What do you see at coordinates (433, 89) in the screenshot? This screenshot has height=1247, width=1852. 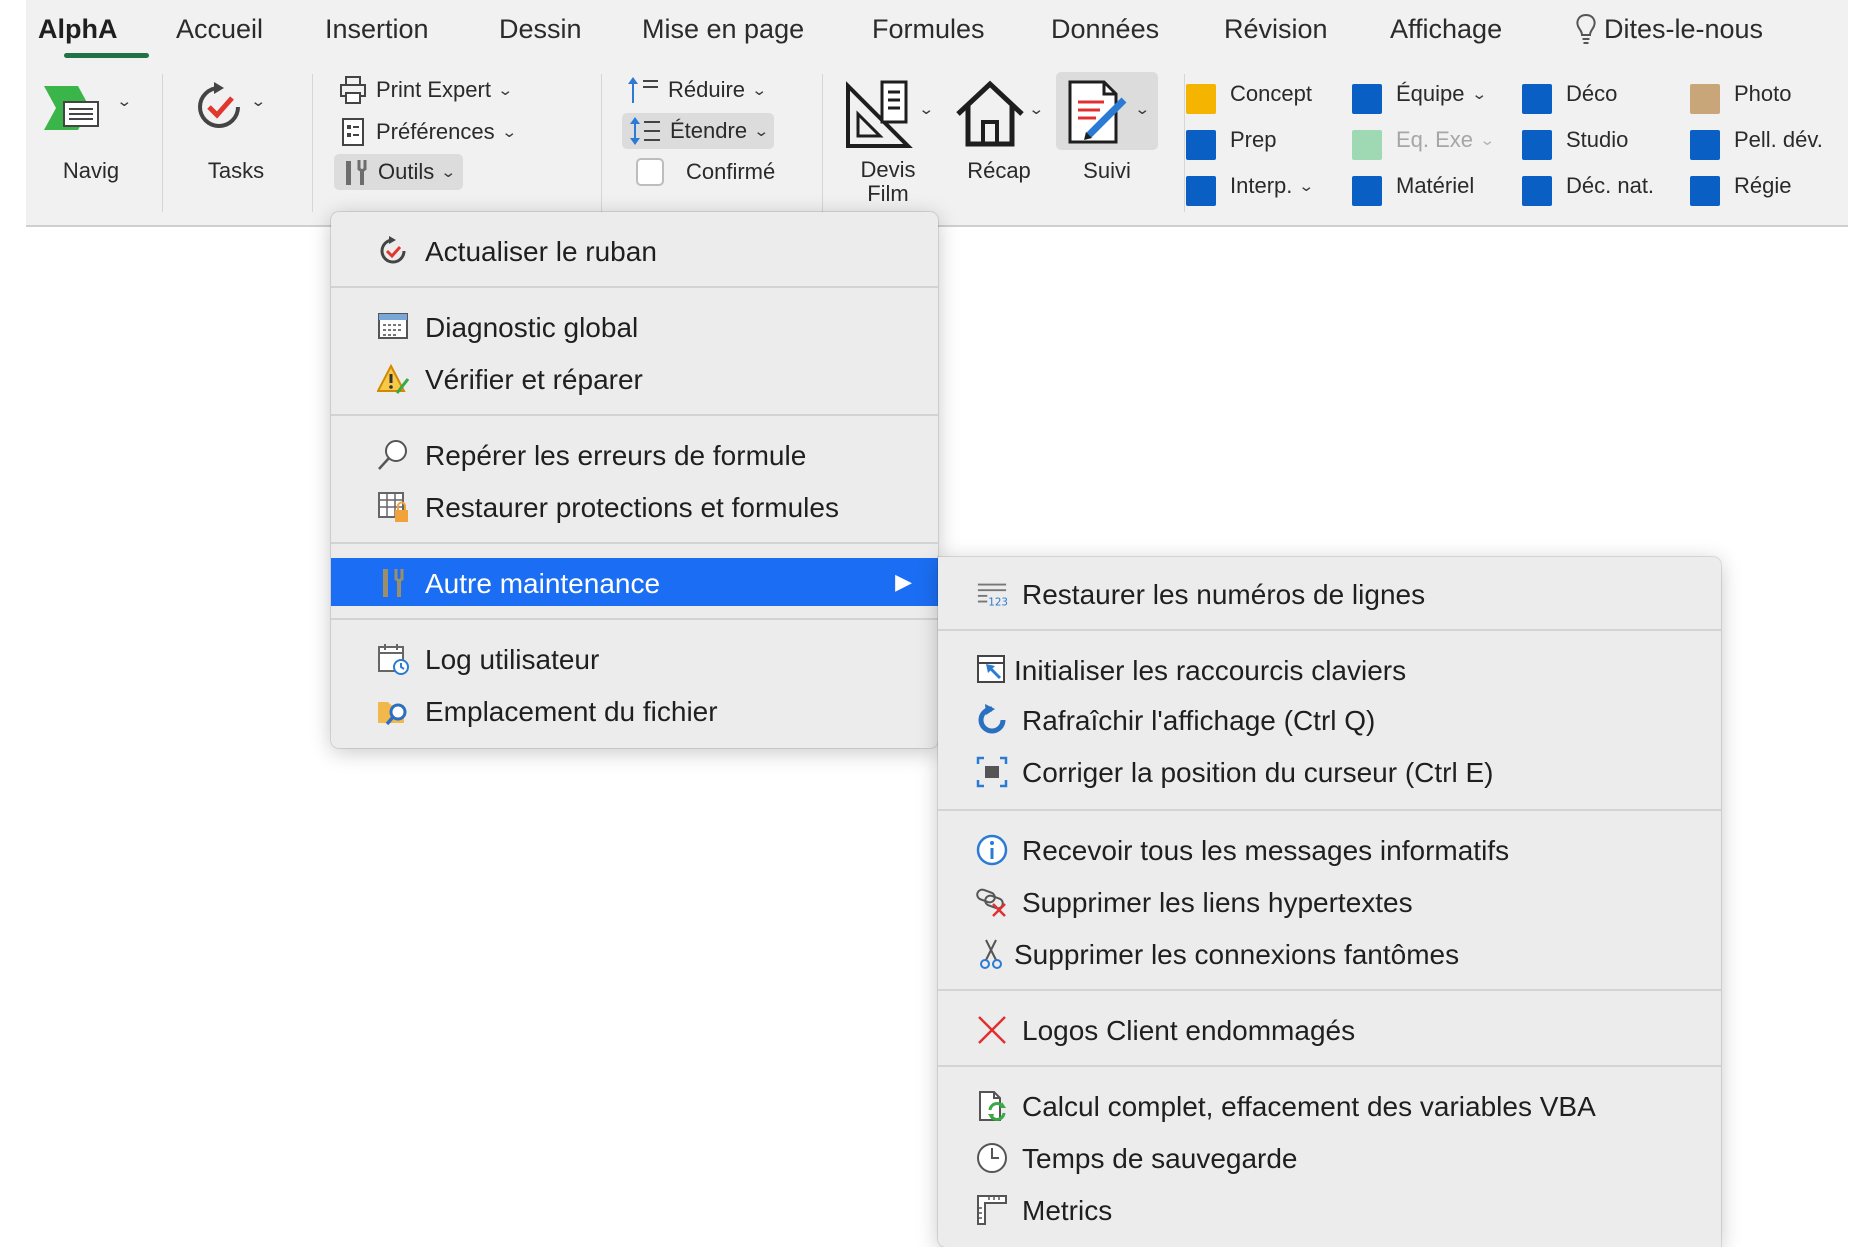 I see `print-expert-label: Print Expert` at bounding box center [433, 89].